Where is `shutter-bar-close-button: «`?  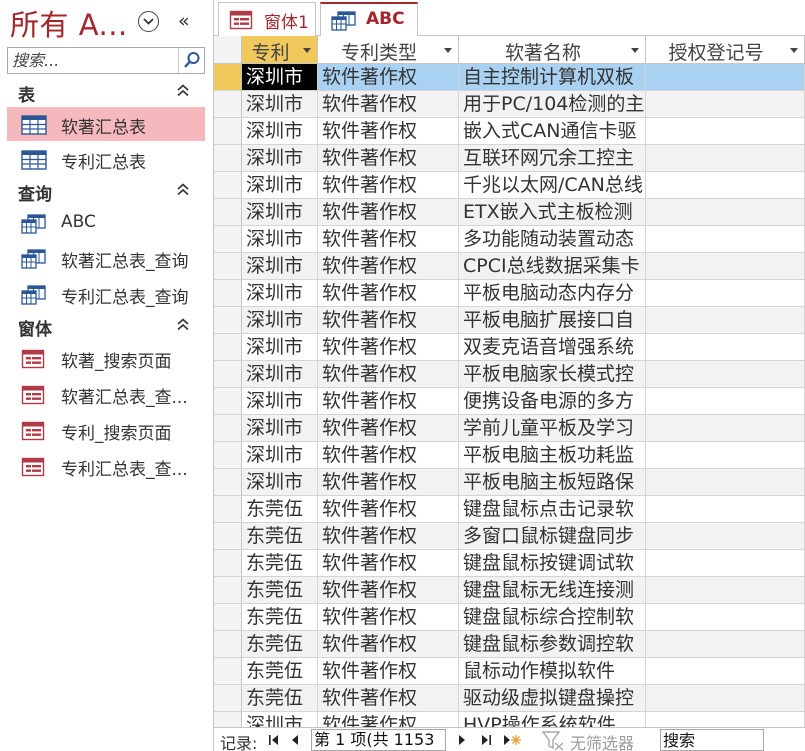
shutter-bar-close-button: « is located at coordinates (187, 21).